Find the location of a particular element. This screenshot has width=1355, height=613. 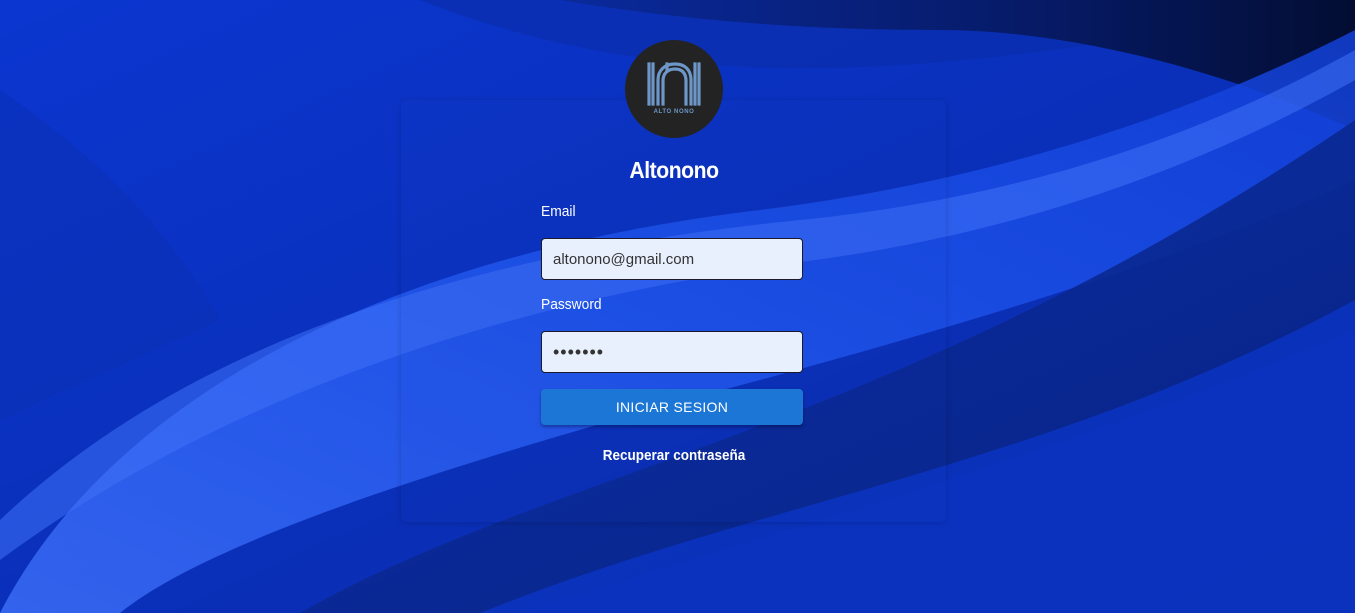

email-field is located at coordinates (672, 259).